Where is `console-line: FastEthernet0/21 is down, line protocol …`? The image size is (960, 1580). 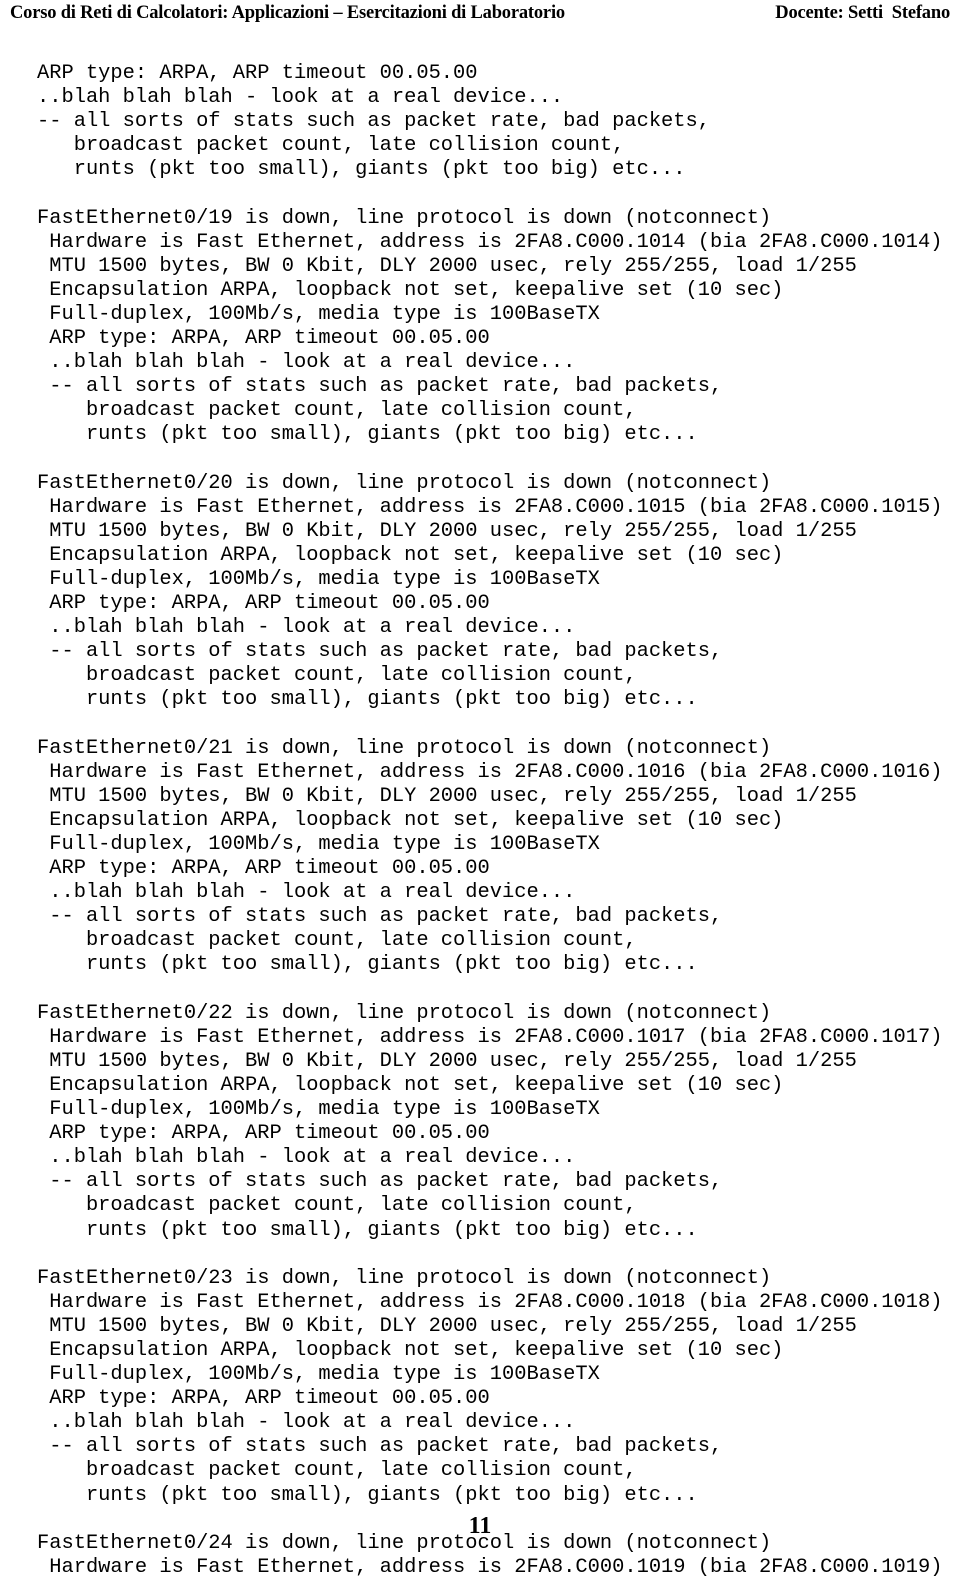 console-line: FastEthernet0/21 is down, line protocol … is located at coordinates (404, 748).